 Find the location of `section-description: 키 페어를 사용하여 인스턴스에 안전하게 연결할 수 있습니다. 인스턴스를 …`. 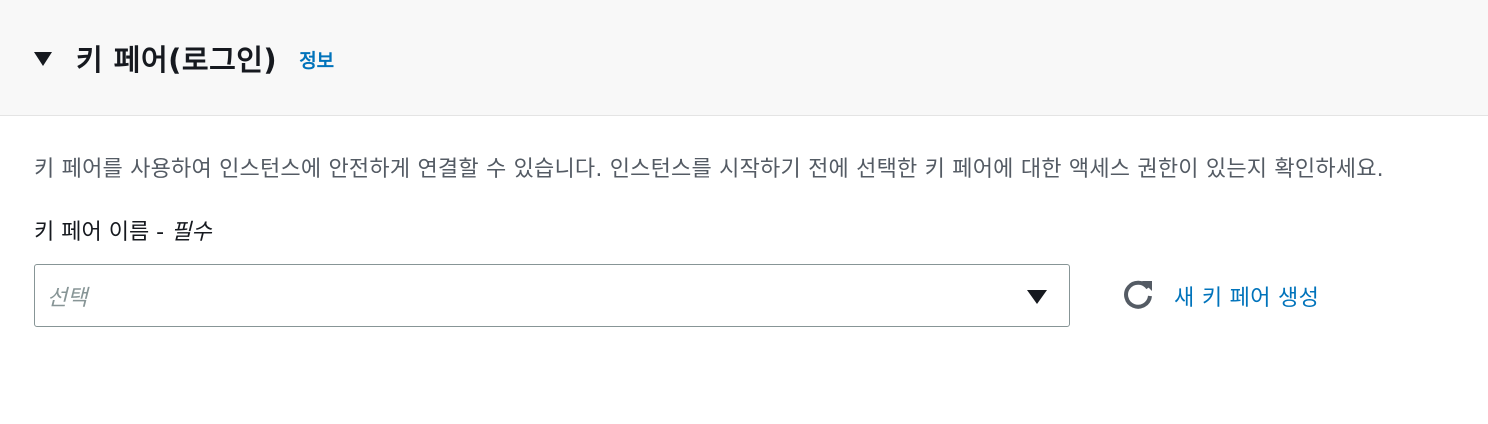

section-description: 키 페어를 사용하여 인스턴스에 안전하게 연결할 수 있습니다. 인스턴스를 … is located at coordinates (709, 169).